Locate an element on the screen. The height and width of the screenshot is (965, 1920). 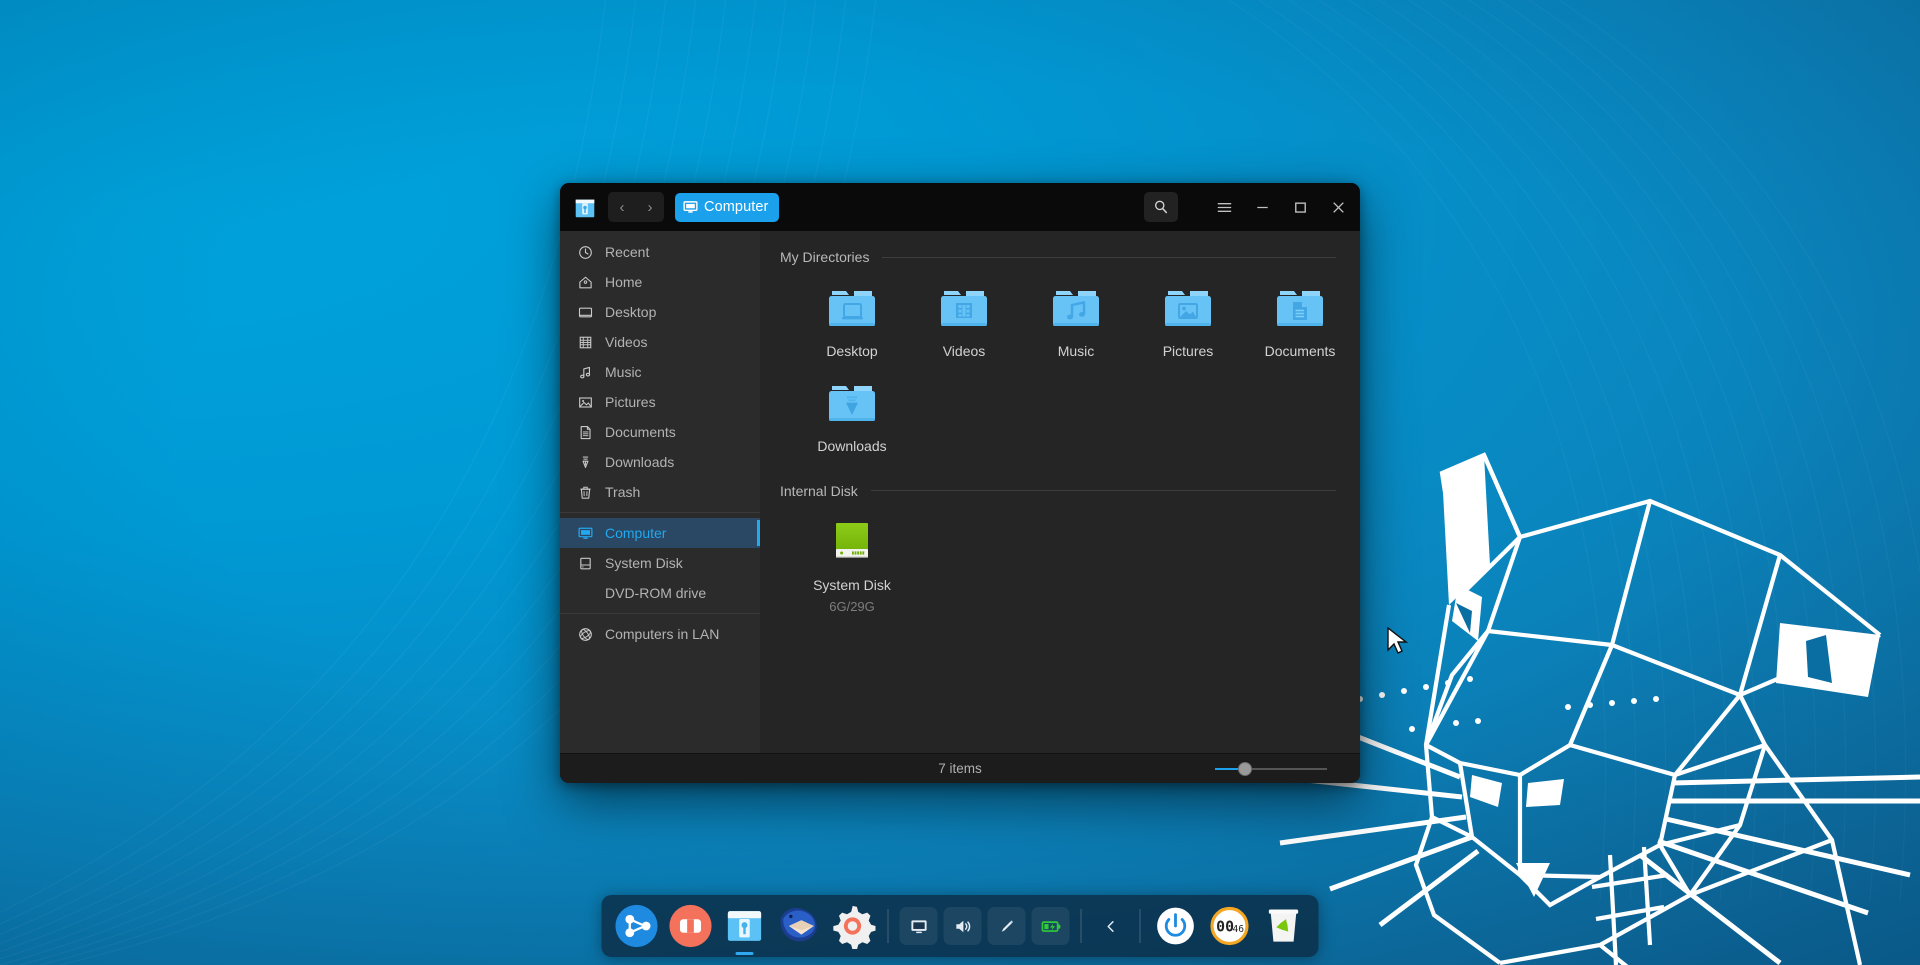
section-title: Internal Disk is located at coordinates (819, 490).